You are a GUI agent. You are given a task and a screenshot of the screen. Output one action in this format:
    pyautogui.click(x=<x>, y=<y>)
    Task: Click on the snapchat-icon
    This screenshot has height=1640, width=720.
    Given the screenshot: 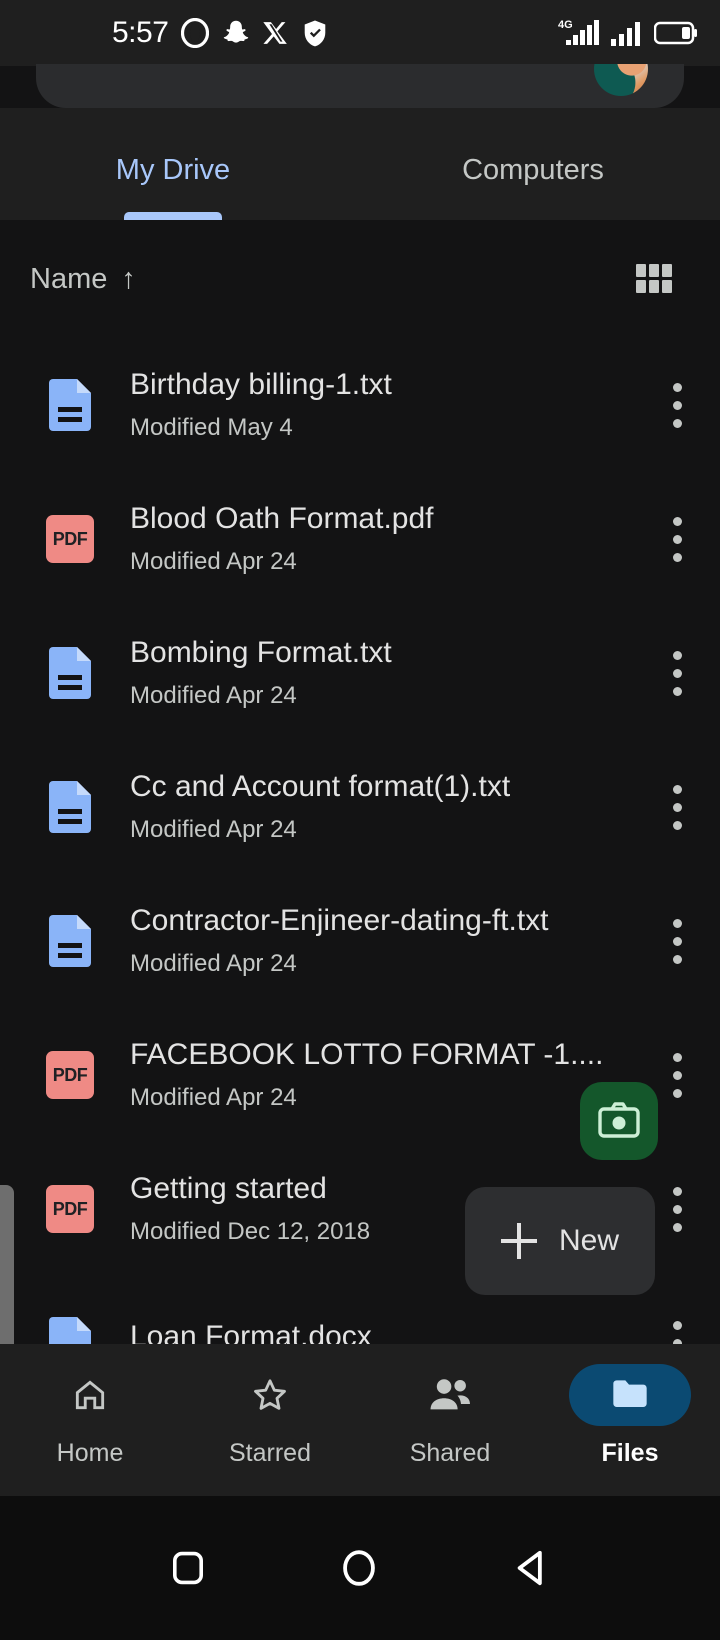 What is the action you would take?
    pyautogui.click(x=236, y=31)
    